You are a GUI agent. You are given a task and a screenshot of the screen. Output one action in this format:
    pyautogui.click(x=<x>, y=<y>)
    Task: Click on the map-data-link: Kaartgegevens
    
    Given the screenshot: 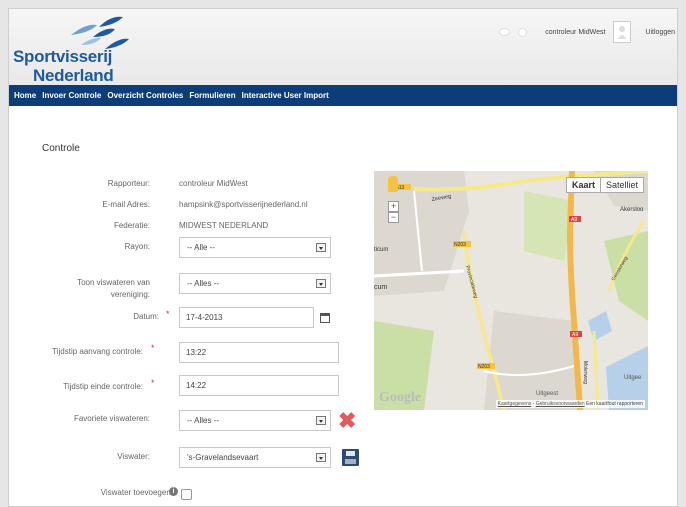 What is the action you would take?
    pyautogui.click(x=515, y=404)
    